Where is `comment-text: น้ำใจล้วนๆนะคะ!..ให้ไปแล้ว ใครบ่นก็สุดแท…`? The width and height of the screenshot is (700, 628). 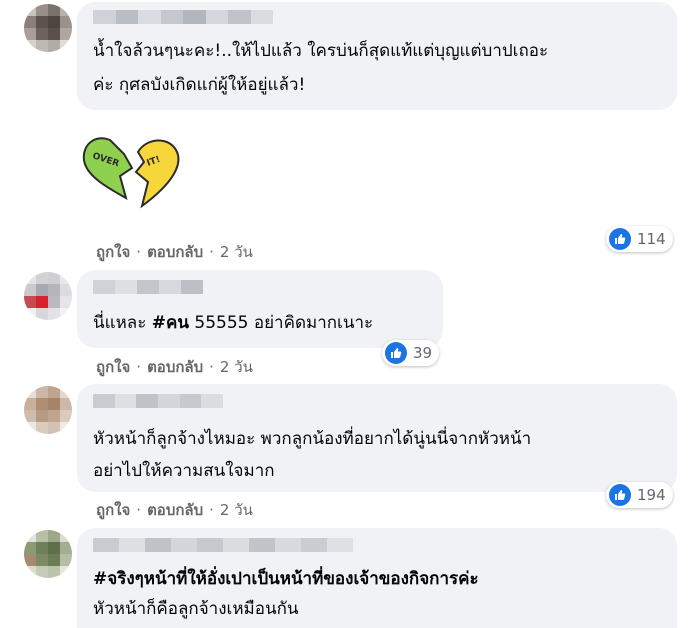
comment-text: น้ำใจล้วนๆนะคะ!..ให้ไปแล้ว ใครบ่นก็สุดแท… is located at coordinates (321, 51).